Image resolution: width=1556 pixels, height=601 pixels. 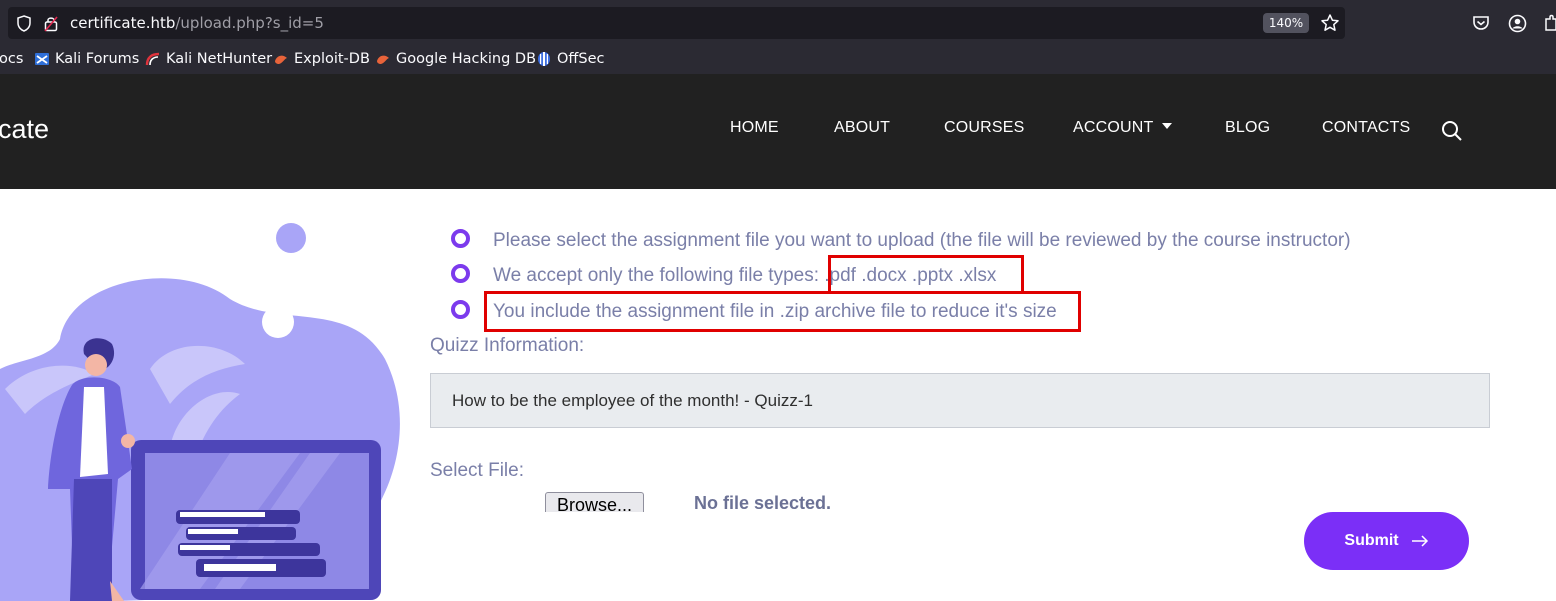 I want to click on star-icon, so click(x=1330, y=23).